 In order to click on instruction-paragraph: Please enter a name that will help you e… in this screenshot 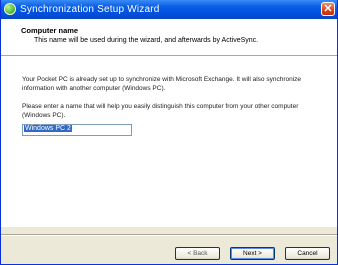, I will do `click(160, 111)`.